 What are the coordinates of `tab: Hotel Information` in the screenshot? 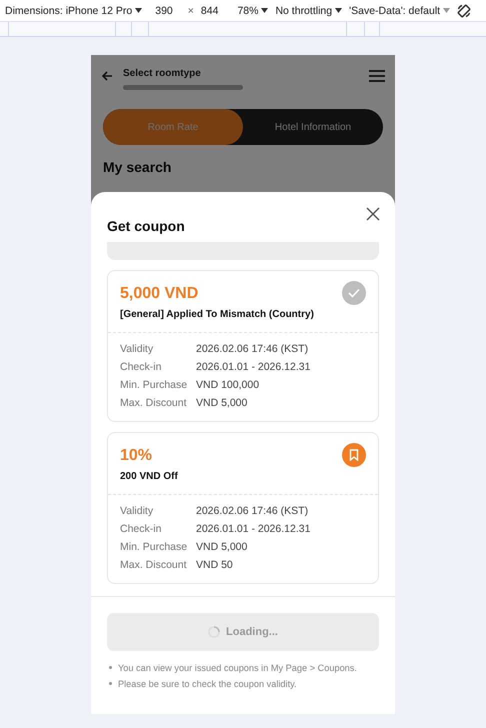 It's located at (313, 127).